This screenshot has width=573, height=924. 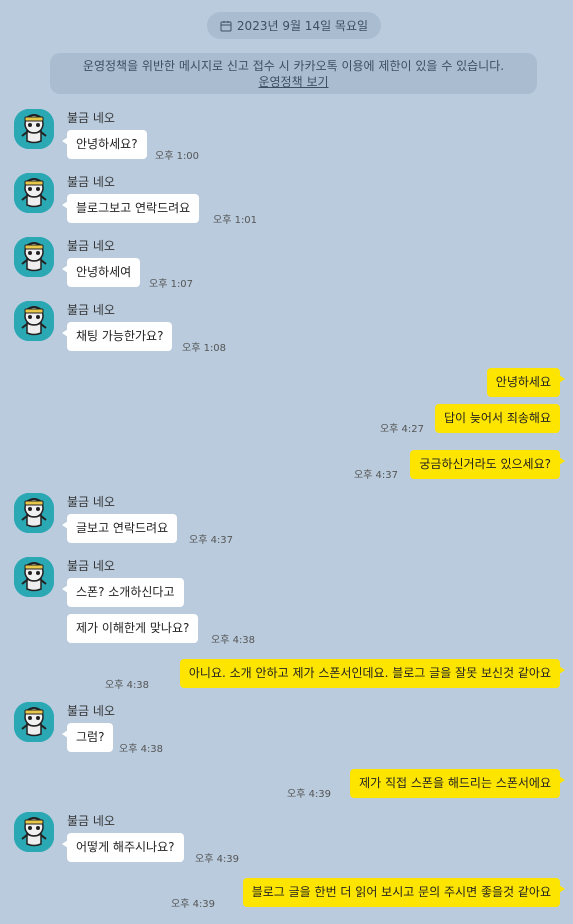 What do you see at coordinates (457, 783) in the screenshot?
I see `message-bubble: 제가 직접 스폰을 해드리는 스폰서에요` at bounding box center [457, 783].